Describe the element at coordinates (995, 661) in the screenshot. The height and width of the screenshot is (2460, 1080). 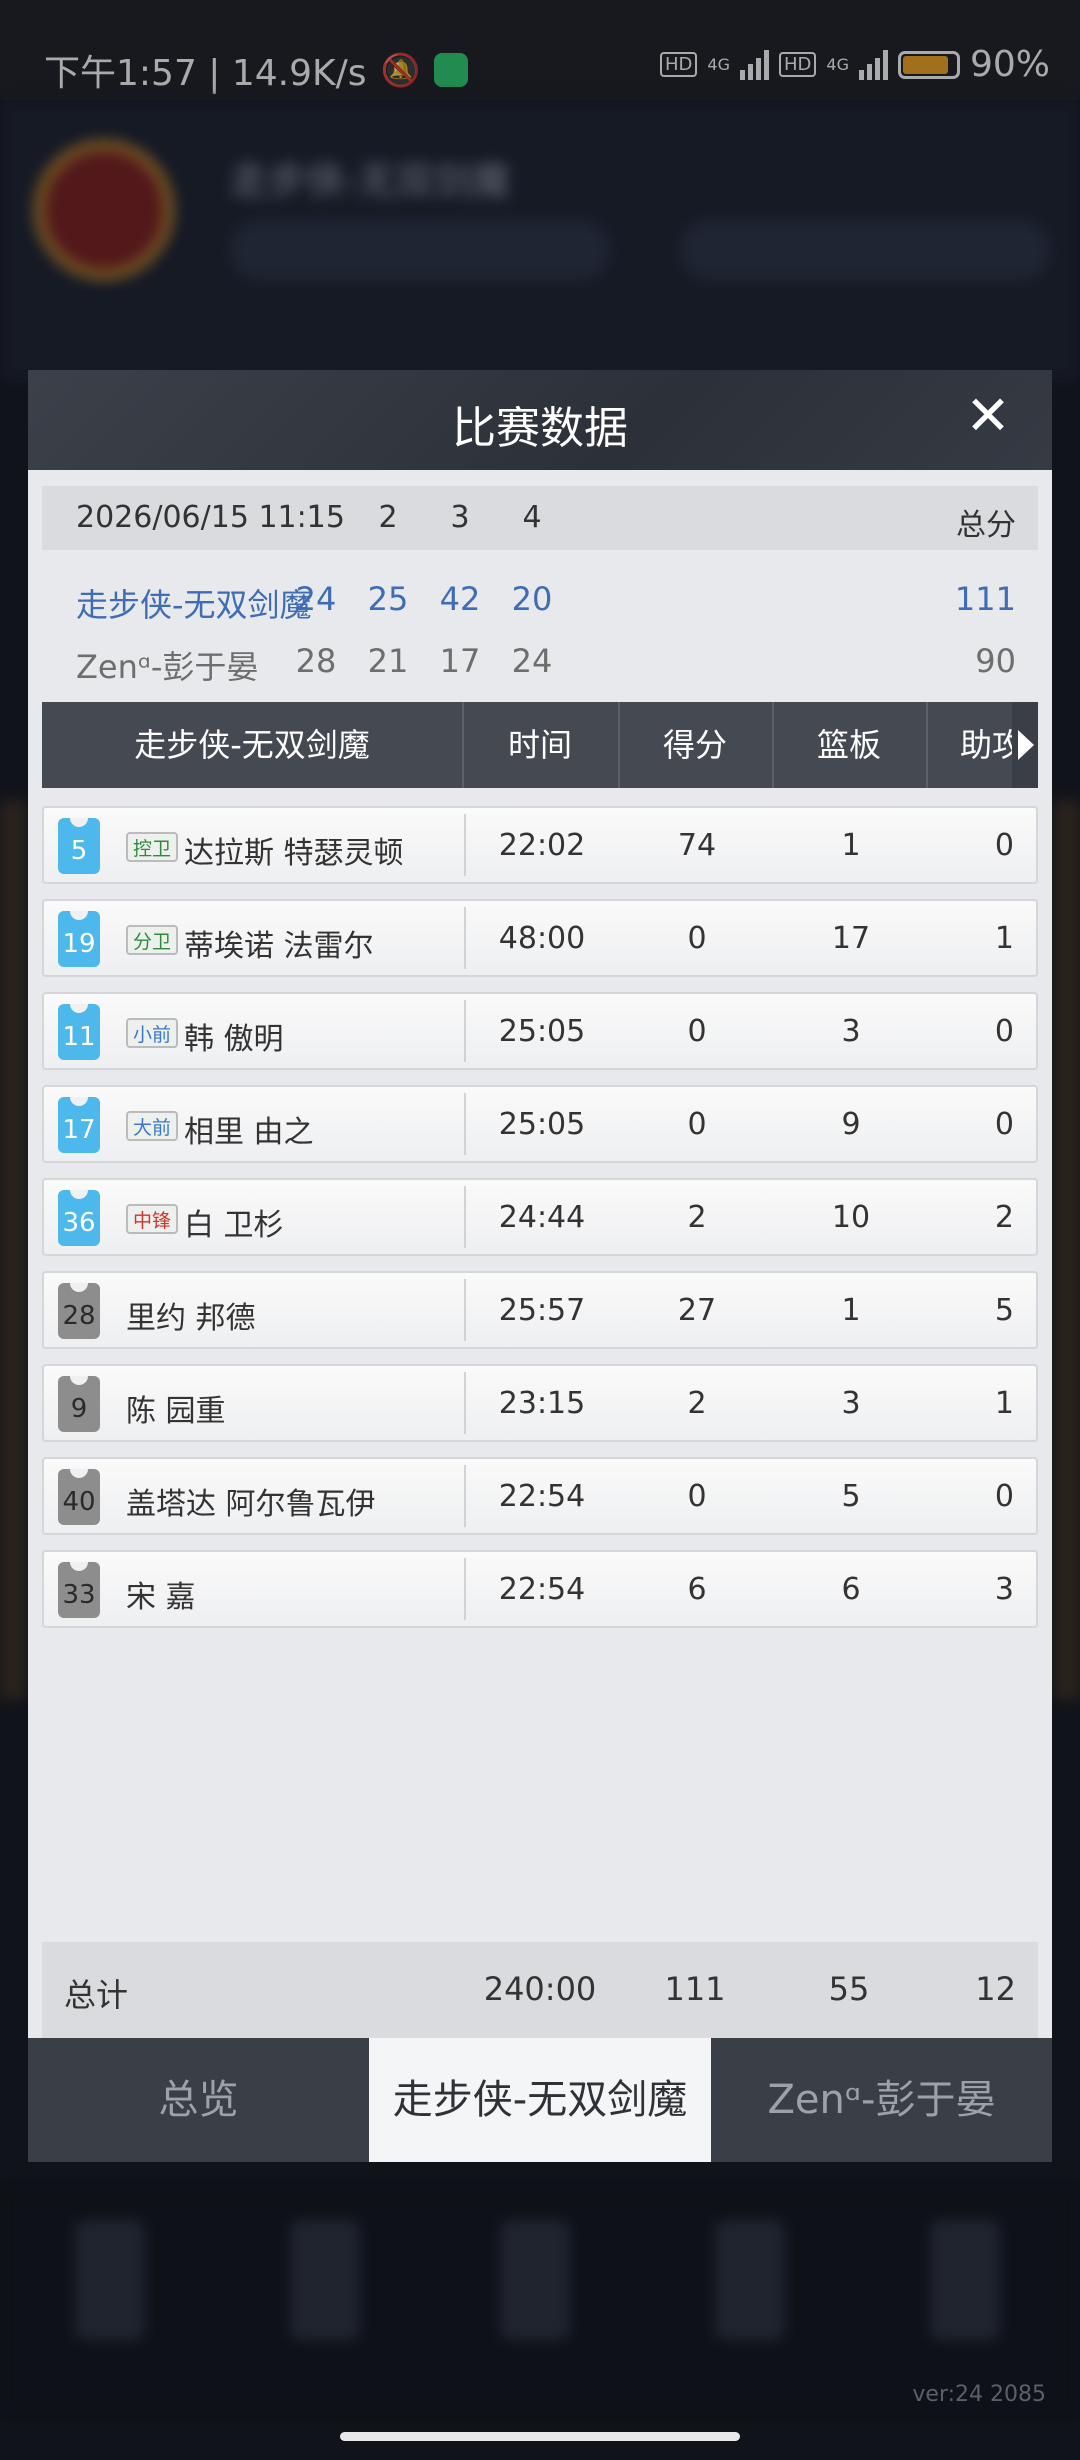
I see `away-total: 90` at that location.